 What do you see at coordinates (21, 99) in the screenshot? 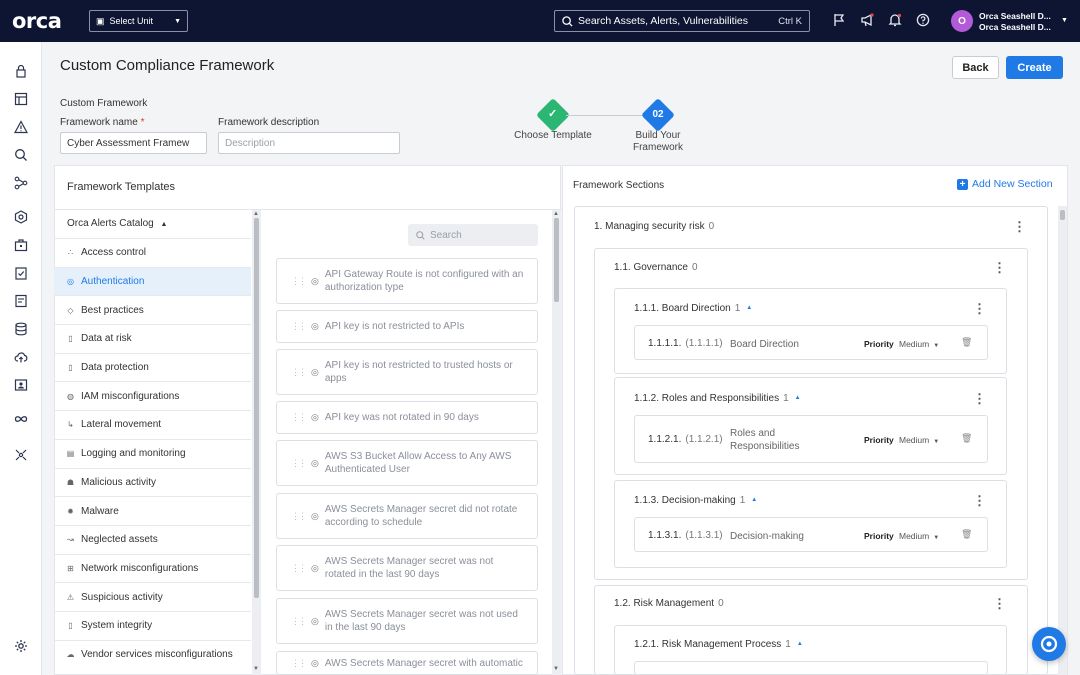
I see `dashboard-icon` at bounding box center [21, 99].